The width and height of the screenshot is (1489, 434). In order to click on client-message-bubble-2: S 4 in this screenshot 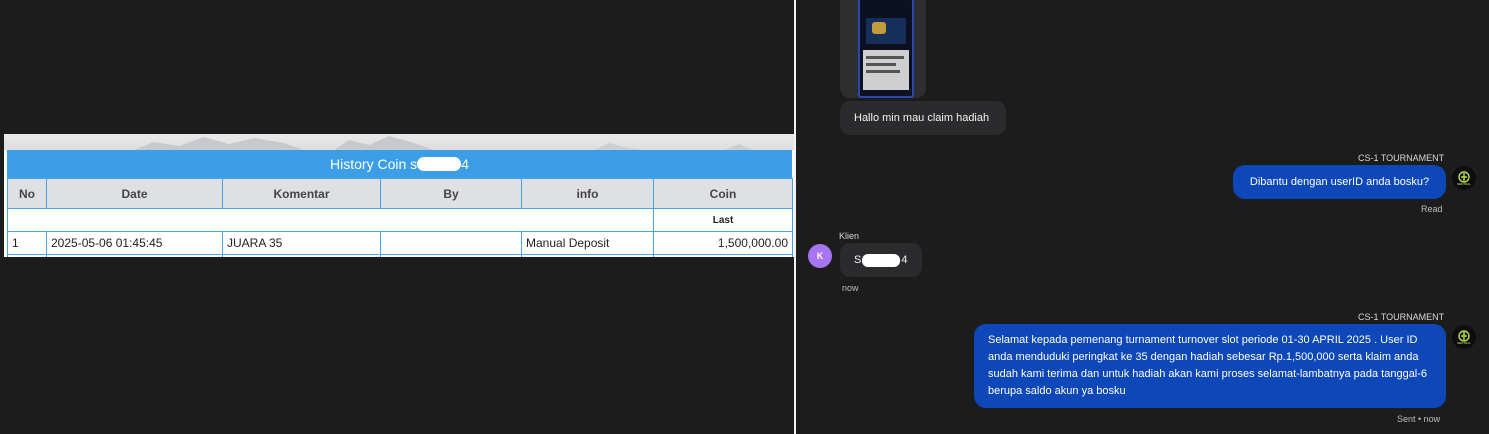, I will do `click(881, 260)`.